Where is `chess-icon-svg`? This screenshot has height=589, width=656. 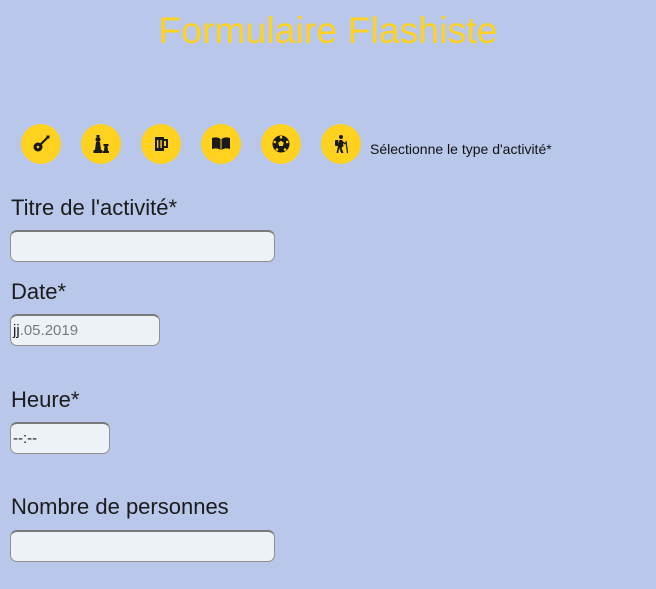 chess-icon-svg is located at coordinates (101, 144).